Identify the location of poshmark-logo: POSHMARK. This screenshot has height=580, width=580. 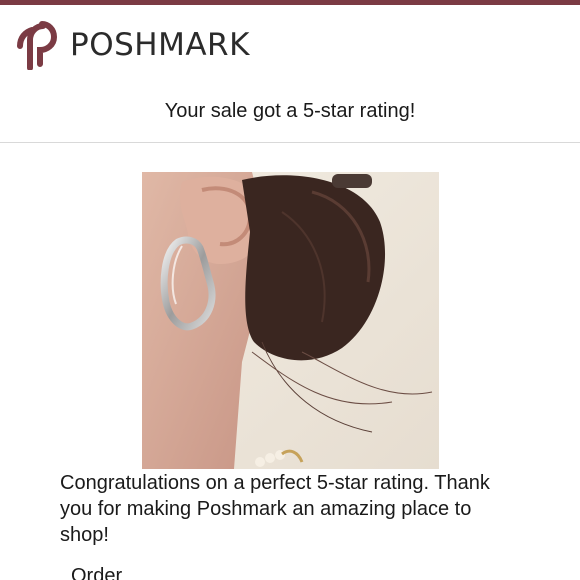
(133, 45).